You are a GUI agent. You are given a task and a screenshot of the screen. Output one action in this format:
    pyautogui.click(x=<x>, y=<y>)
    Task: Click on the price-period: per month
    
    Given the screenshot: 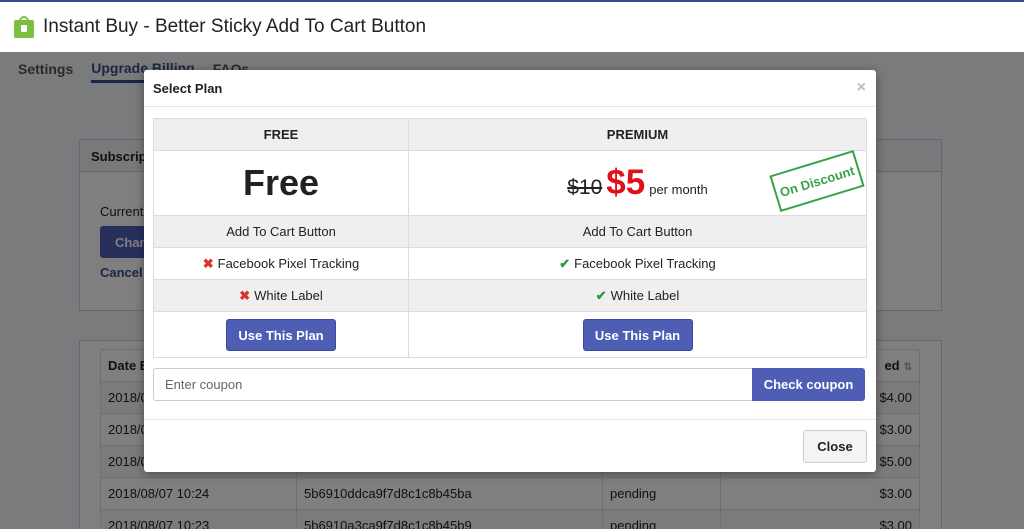 What is the action you would take?
    pyautogui.click(x=678, y=189)
    